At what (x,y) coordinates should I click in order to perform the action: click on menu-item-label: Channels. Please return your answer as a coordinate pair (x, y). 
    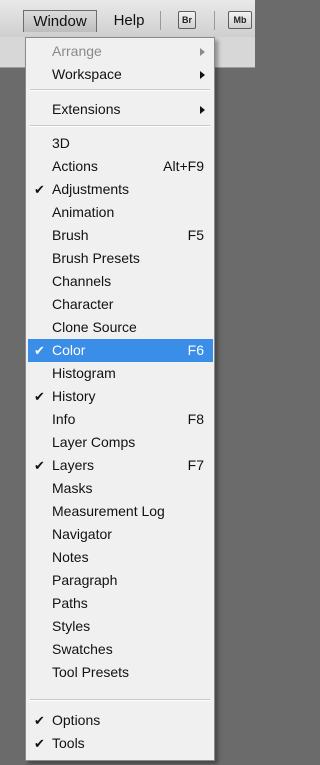
    Looking at the image, I should click on (82, 281).